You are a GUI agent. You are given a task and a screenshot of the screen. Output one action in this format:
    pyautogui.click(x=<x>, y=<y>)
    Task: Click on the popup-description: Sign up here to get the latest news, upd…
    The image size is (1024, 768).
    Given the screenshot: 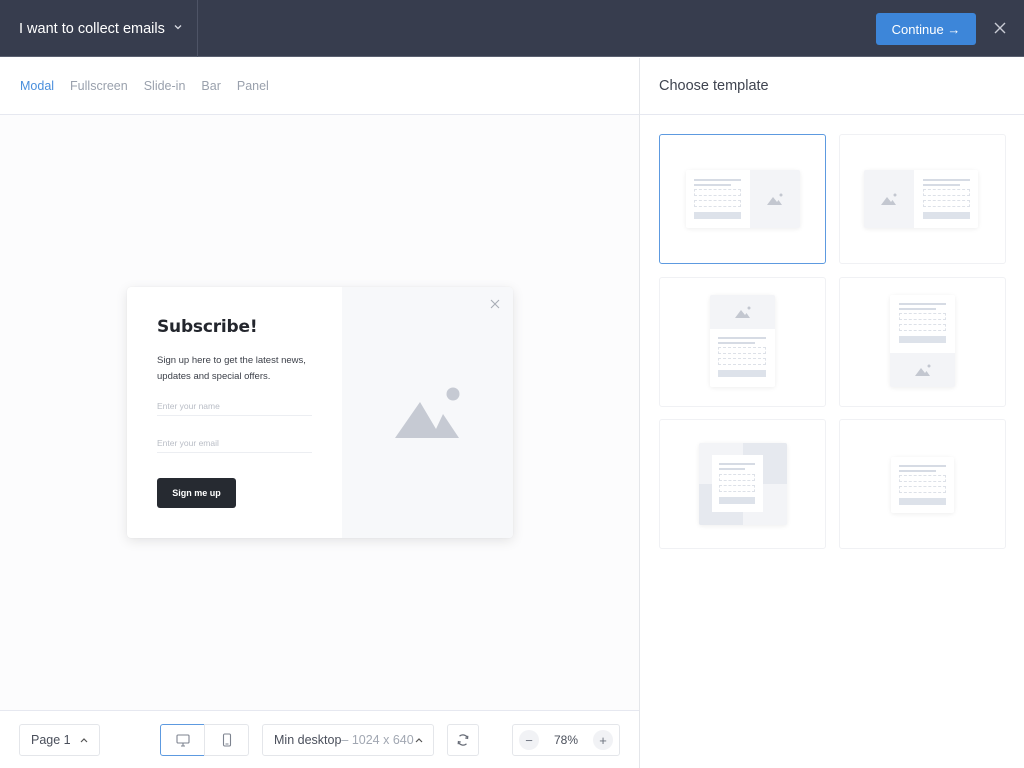 What is the action you would take?
    pyautogui.click(x=231, y=368)
    